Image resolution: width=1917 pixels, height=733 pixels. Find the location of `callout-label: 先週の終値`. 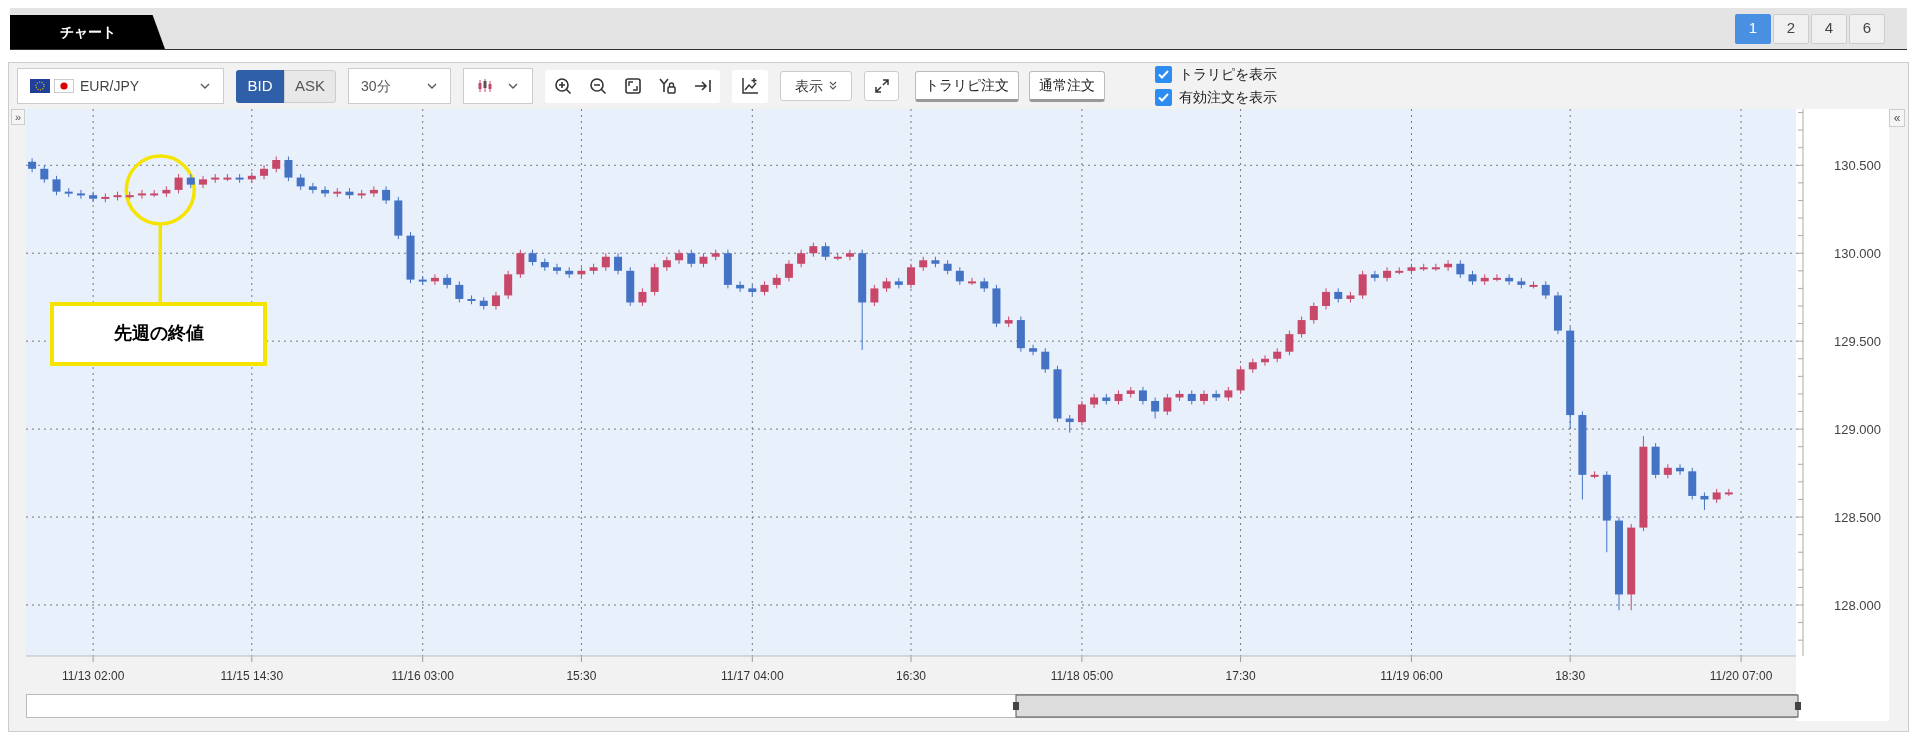

callout-label: 先週の終値 is located at coordinates (159, 333).